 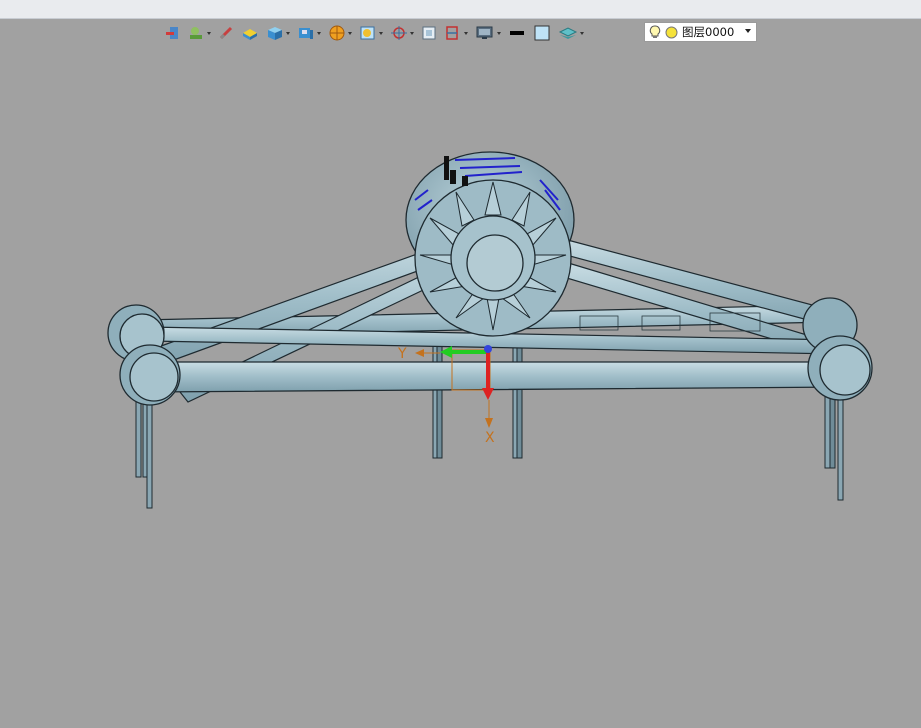 What do you see at coordinates (708, 32) in the screenshot?
I see `layer-name: 图层0000` at bounding box center [708, 32].